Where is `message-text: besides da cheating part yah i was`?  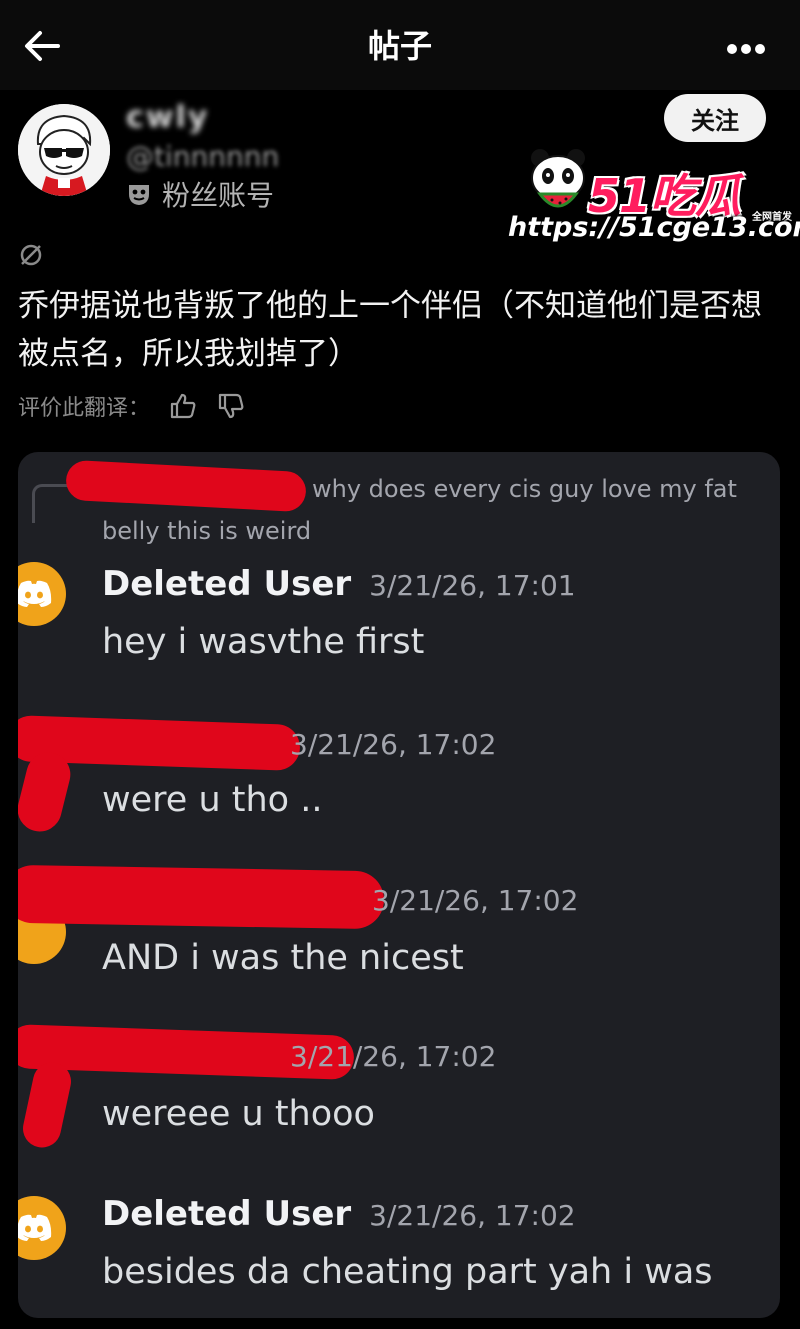
message-text: besides da cheating part yah i was is located at coordinates (407, 1272).